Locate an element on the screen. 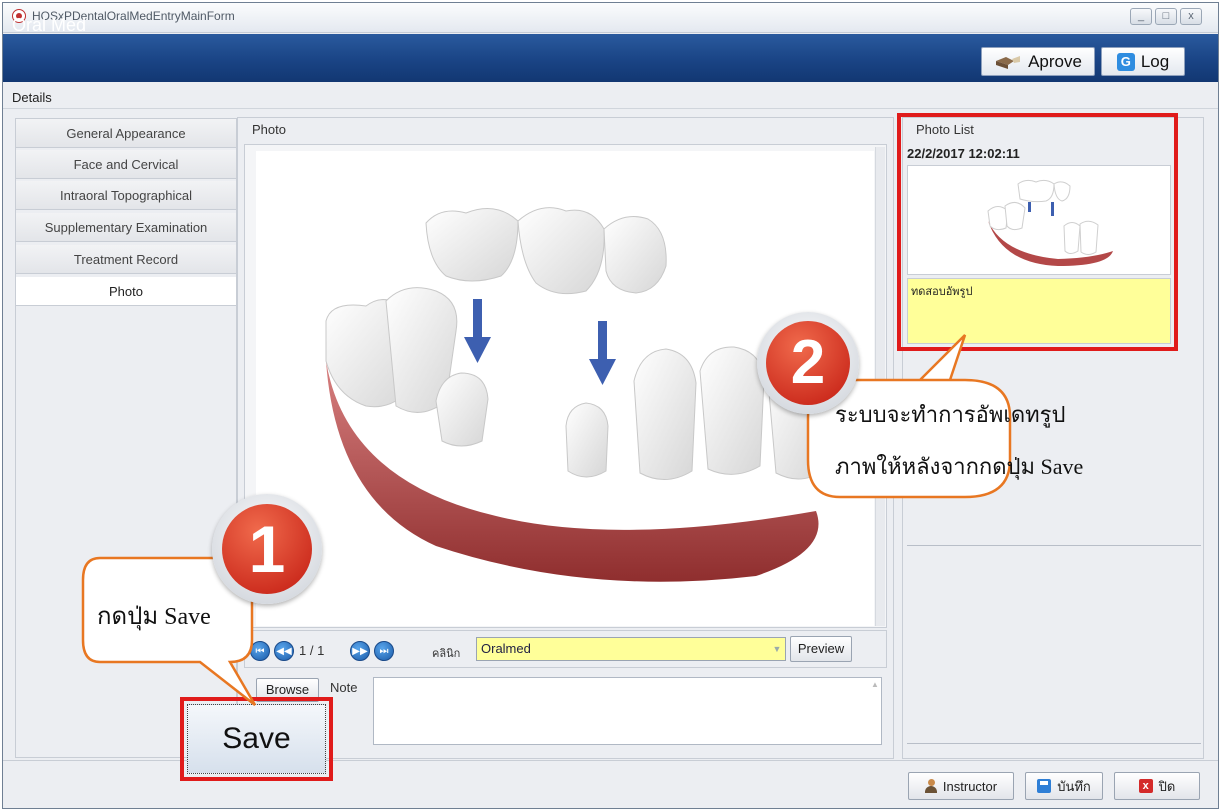  photo-list-highlight is located at coordinates (1037, 232).